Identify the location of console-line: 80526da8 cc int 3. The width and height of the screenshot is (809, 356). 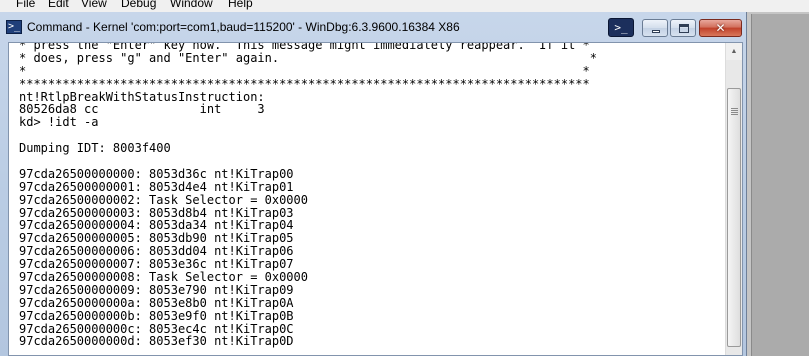
(142, 109).